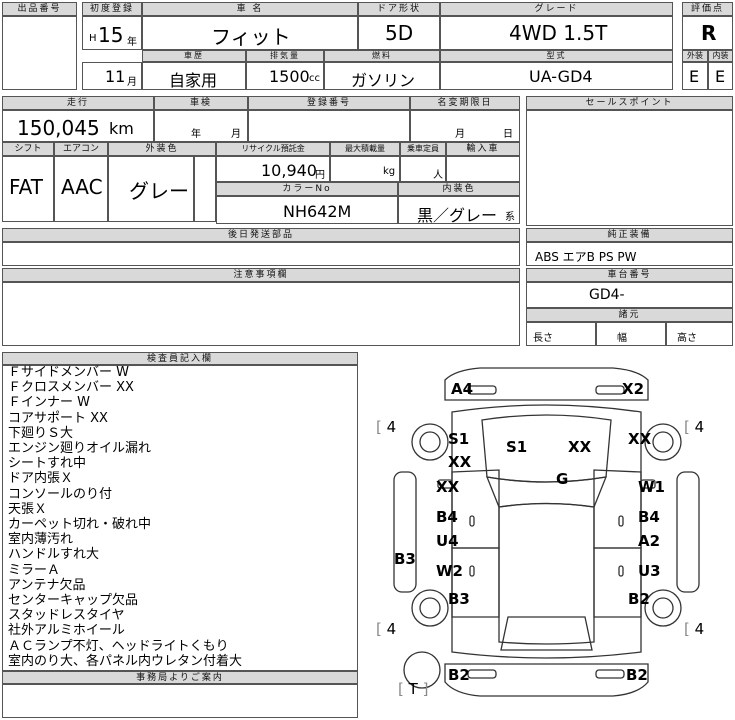 This screenshot has height=720, width=735. What do you see at coordinates (460, 134) in the screenshot?
I see `name-change-month-unit: 月` at bounding box center [460, 134].